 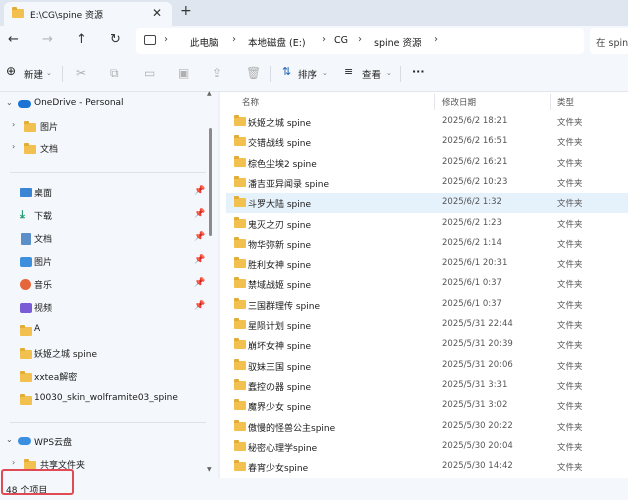 What do you see at coordinates (427, 224) in the screenshot?
I see `file-row: 鬼灭之刃 spine 2025/6/2 1:23 文件夹` at bounding box center [427, 224].